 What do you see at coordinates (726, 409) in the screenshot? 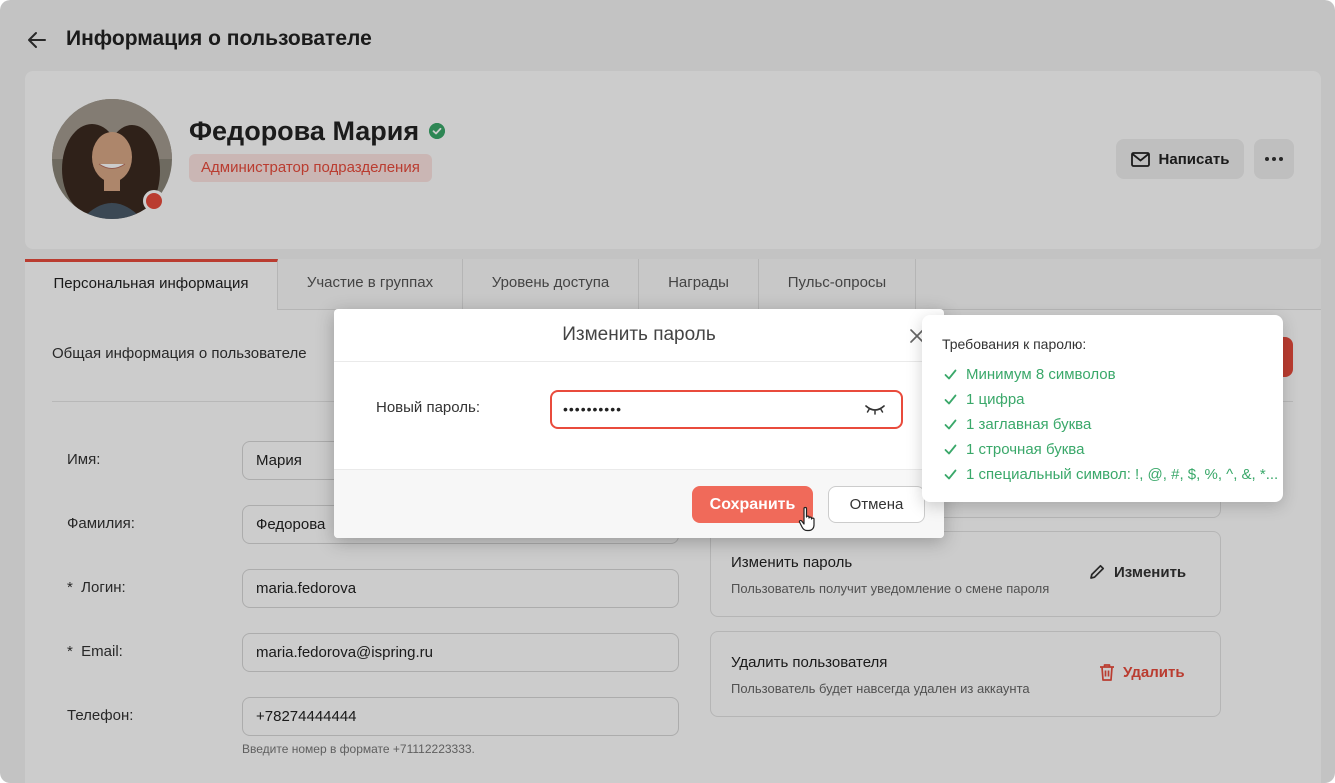
I see `new-password-input: ••••••••••` at bounding box center [726, 409].